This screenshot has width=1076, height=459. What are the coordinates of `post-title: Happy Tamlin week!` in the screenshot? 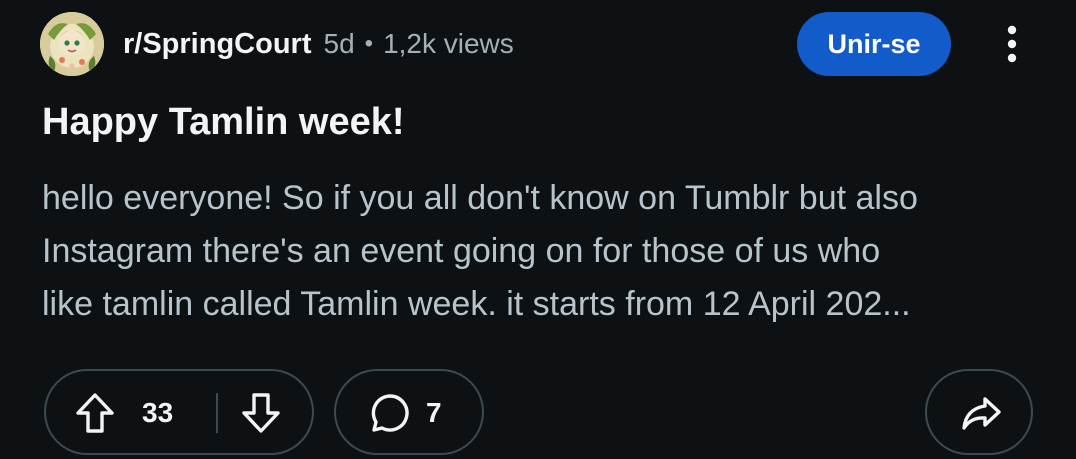 It's located at (223, 122).